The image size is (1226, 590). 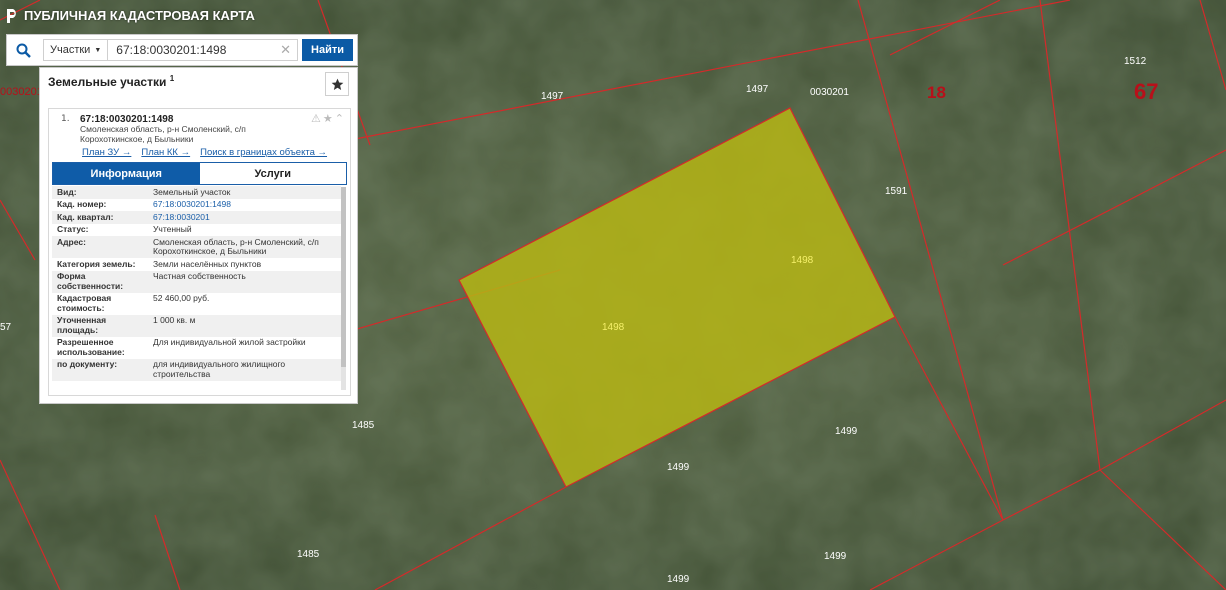 I want to click on tab-services: Услуги, so click(x=272, y=173).